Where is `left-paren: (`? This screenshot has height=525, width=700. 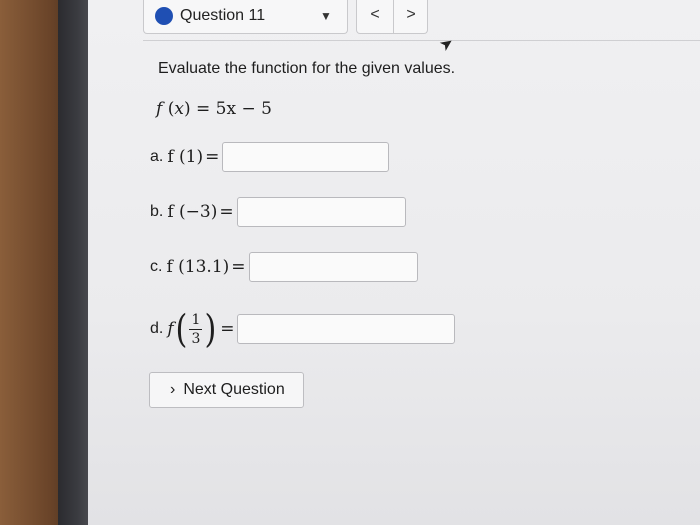 left-paren: ( is located at coordinates (181, 329).